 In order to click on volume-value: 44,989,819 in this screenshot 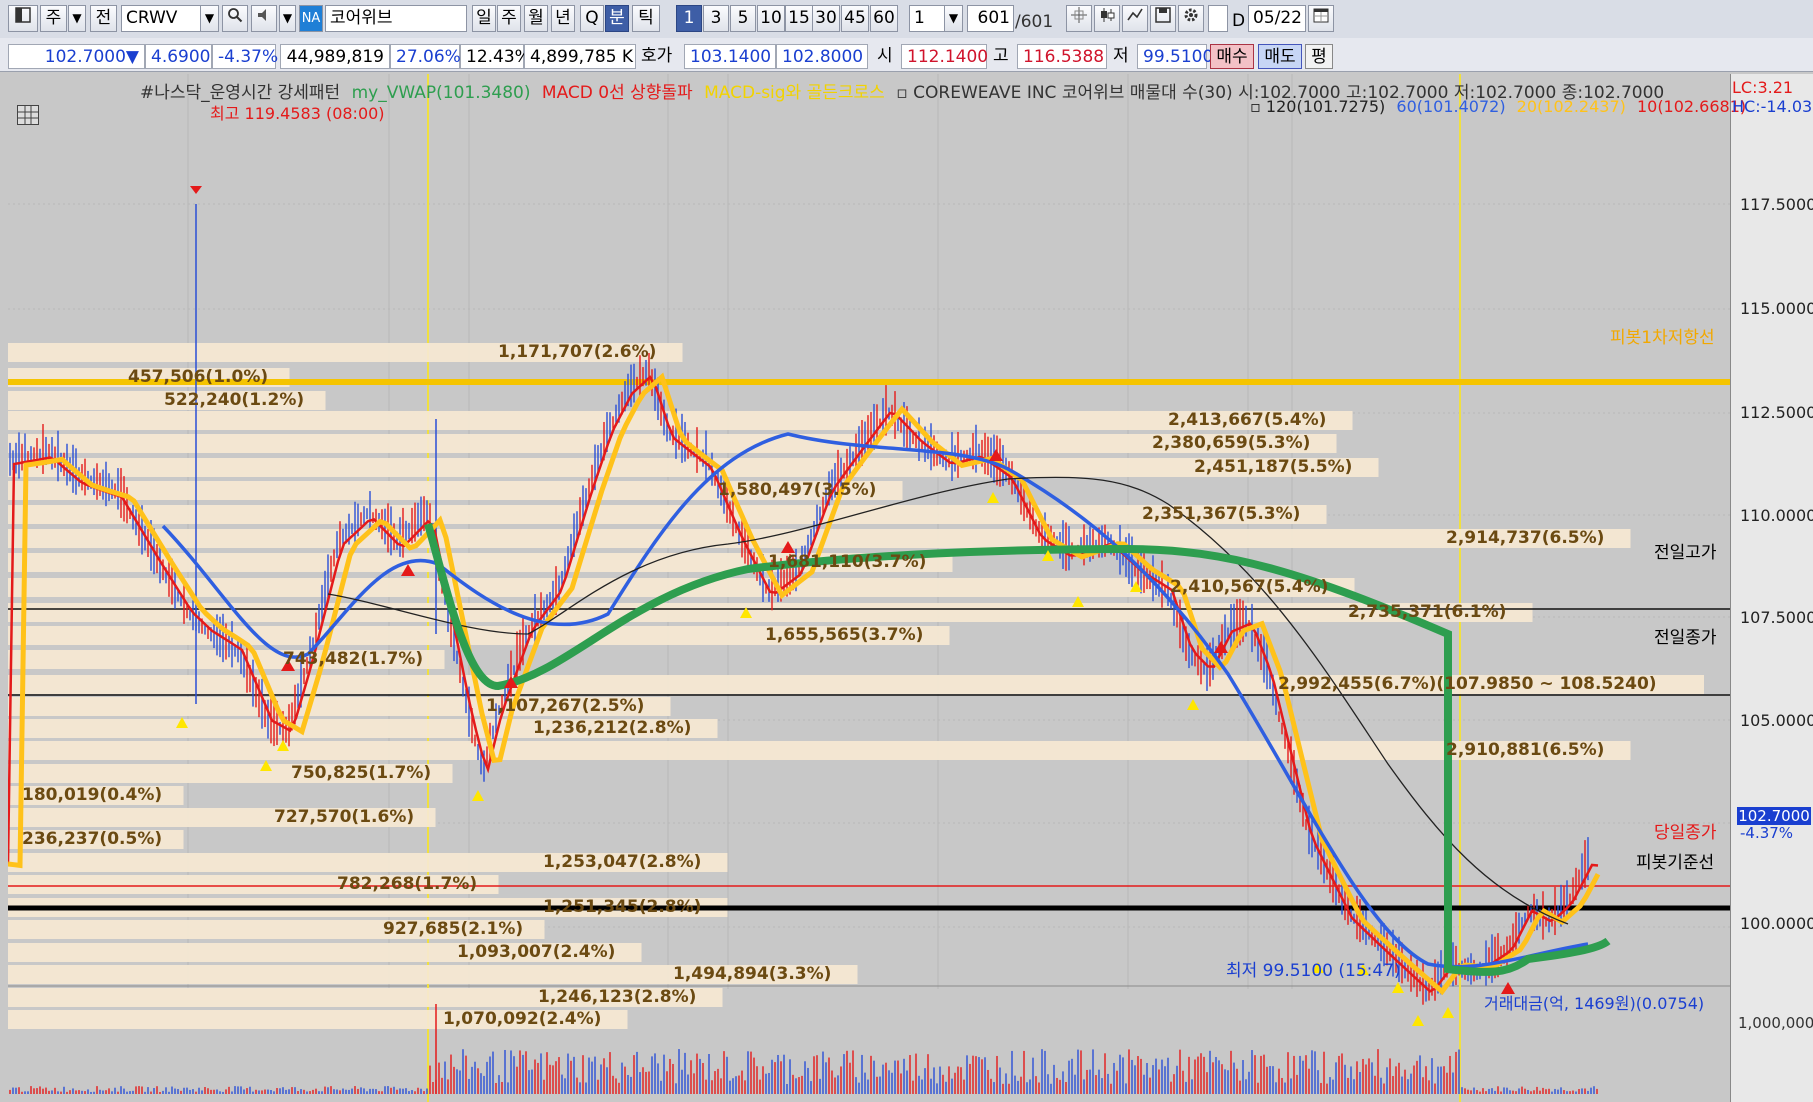, I will do `click(335, 56)`.